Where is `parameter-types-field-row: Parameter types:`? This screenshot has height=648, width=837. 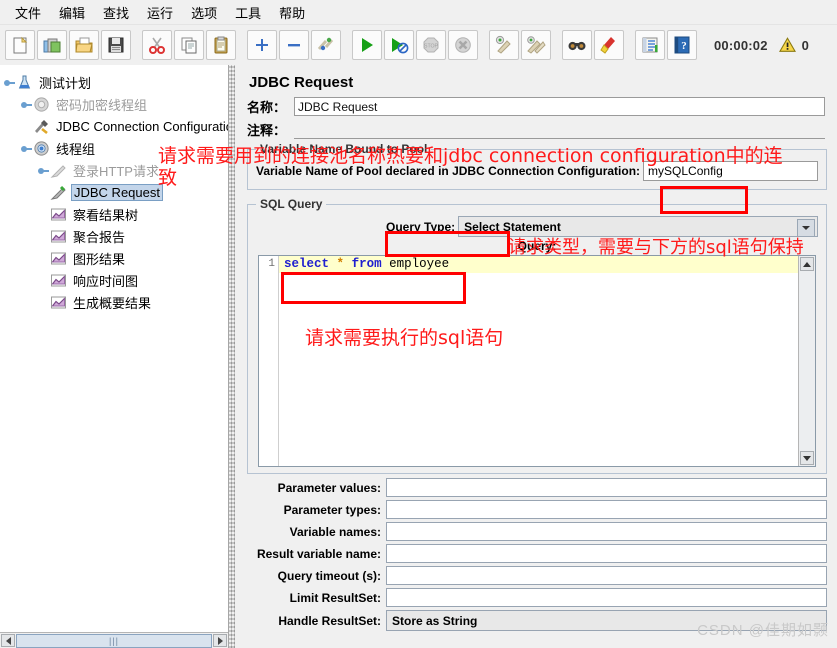
parameter-types-field-row: Parameter types: is located at coordinates (537, 509).